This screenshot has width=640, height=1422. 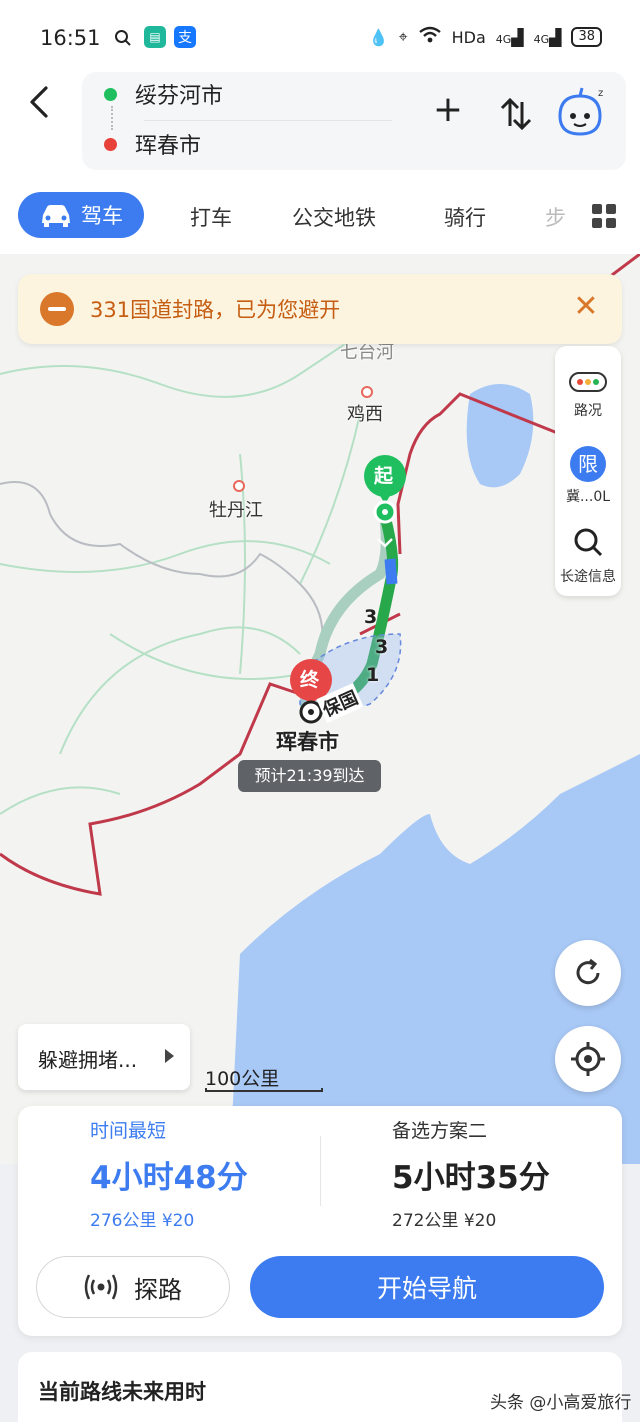 What do you see at coordinates (580, 112) in the screenshot?
I see `assistant-bot-button: z` at bounding box center [580, 112].